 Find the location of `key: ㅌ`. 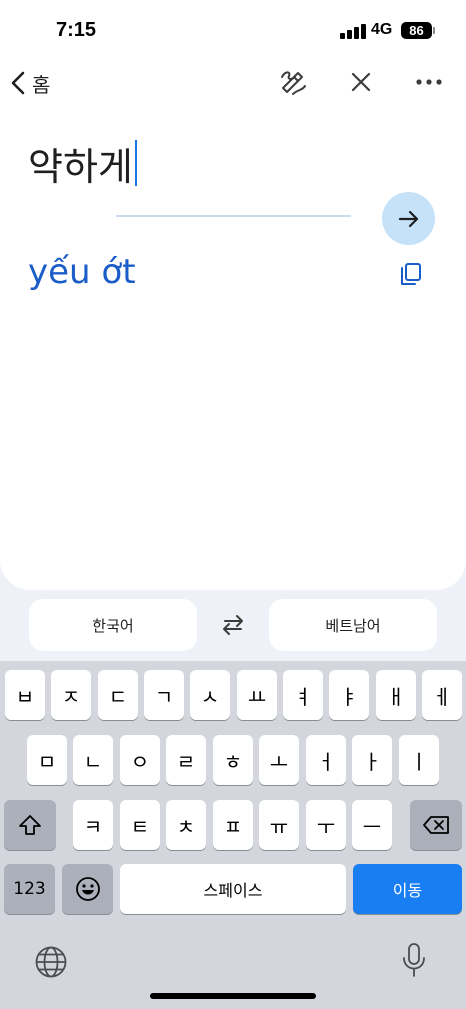

key: ㅌ is located at coordinates (140, 825).